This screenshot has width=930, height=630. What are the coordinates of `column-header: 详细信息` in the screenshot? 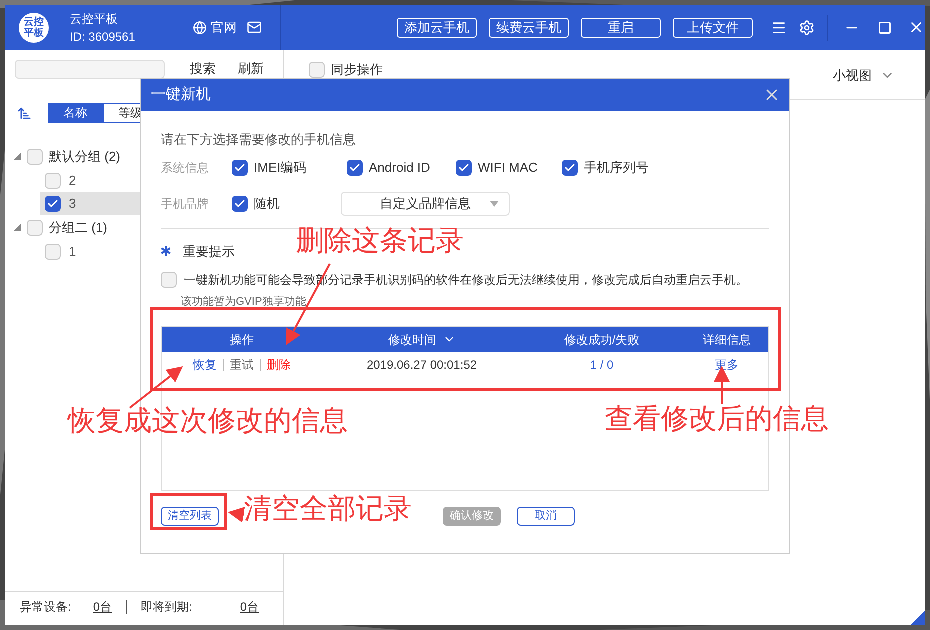 It's located at (727, 340).